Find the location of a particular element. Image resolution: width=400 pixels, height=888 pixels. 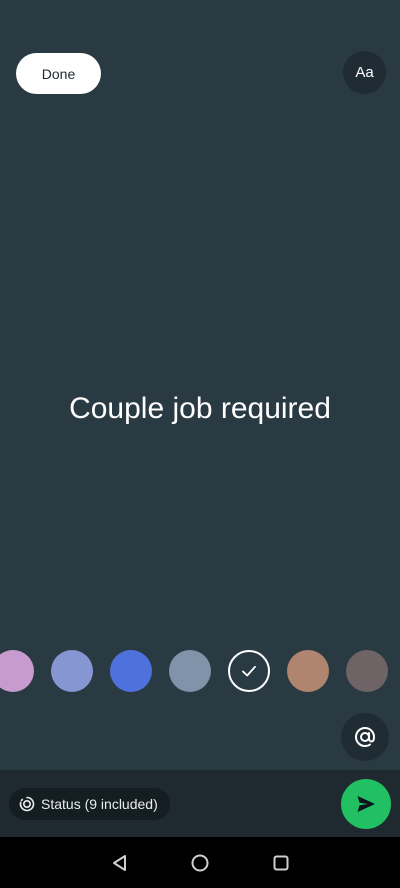

home-circle-icon is located at coordinates (200, 863).